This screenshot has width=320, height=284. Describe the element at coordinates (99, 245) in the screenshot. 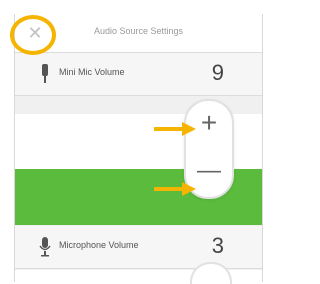

I see `microphone-volume-label: Microphone Volume` at that location.